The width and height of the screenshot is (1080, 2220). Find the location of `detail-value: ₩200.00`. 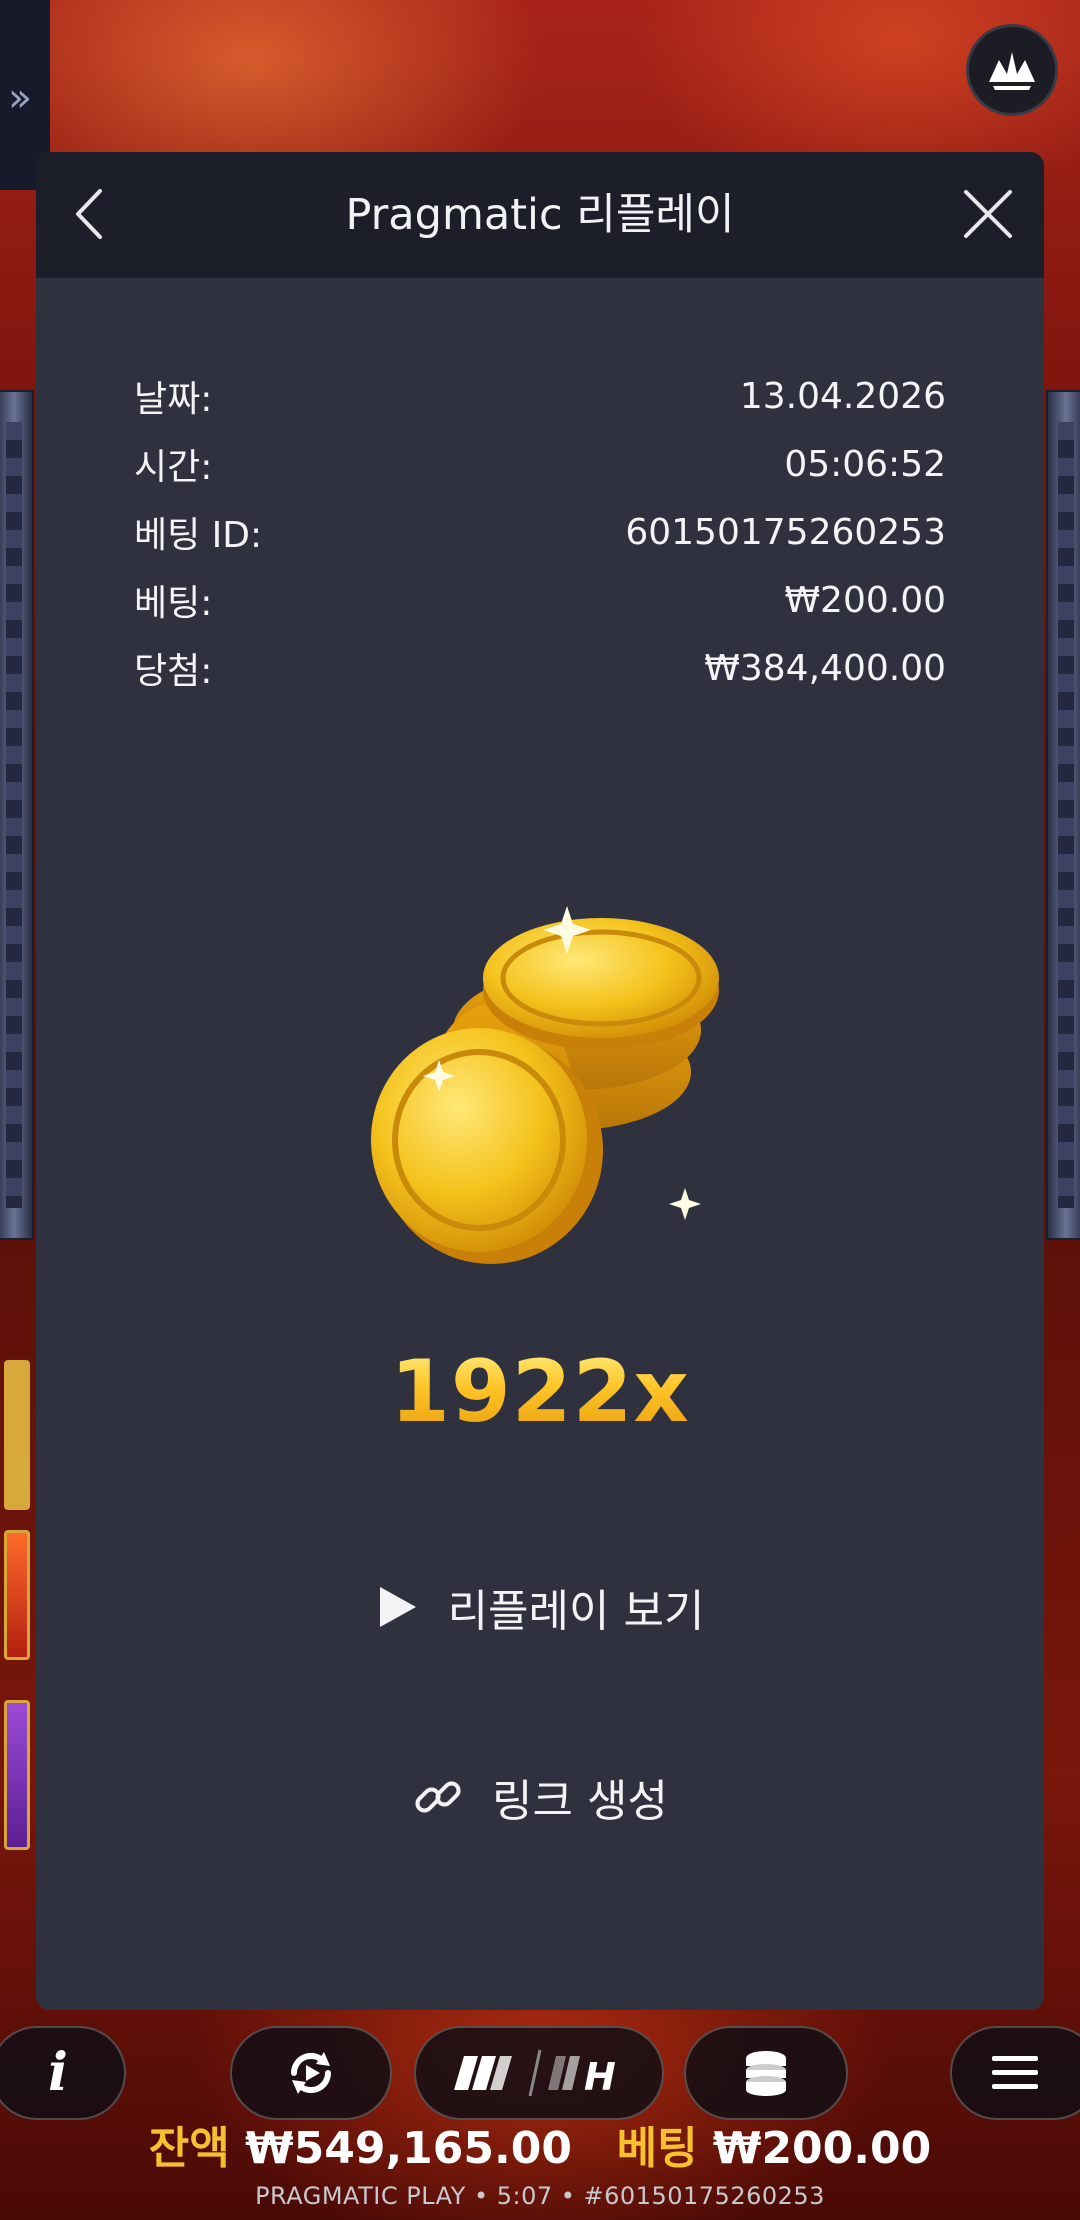

detail-value: ₩200.00 is located at coordinates (865, 600).